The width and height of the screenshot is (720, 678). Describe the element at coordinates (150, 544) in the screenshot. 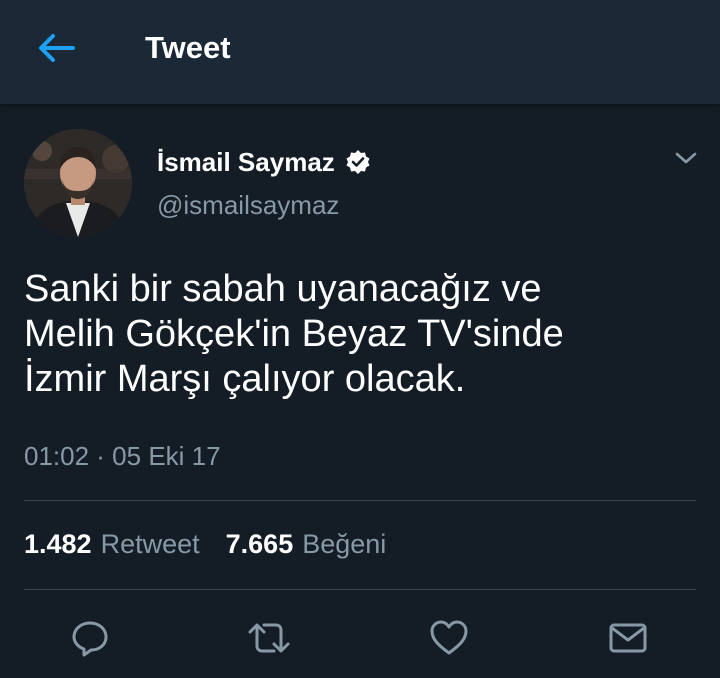

I see `retweet-label: Retweet` at that location.